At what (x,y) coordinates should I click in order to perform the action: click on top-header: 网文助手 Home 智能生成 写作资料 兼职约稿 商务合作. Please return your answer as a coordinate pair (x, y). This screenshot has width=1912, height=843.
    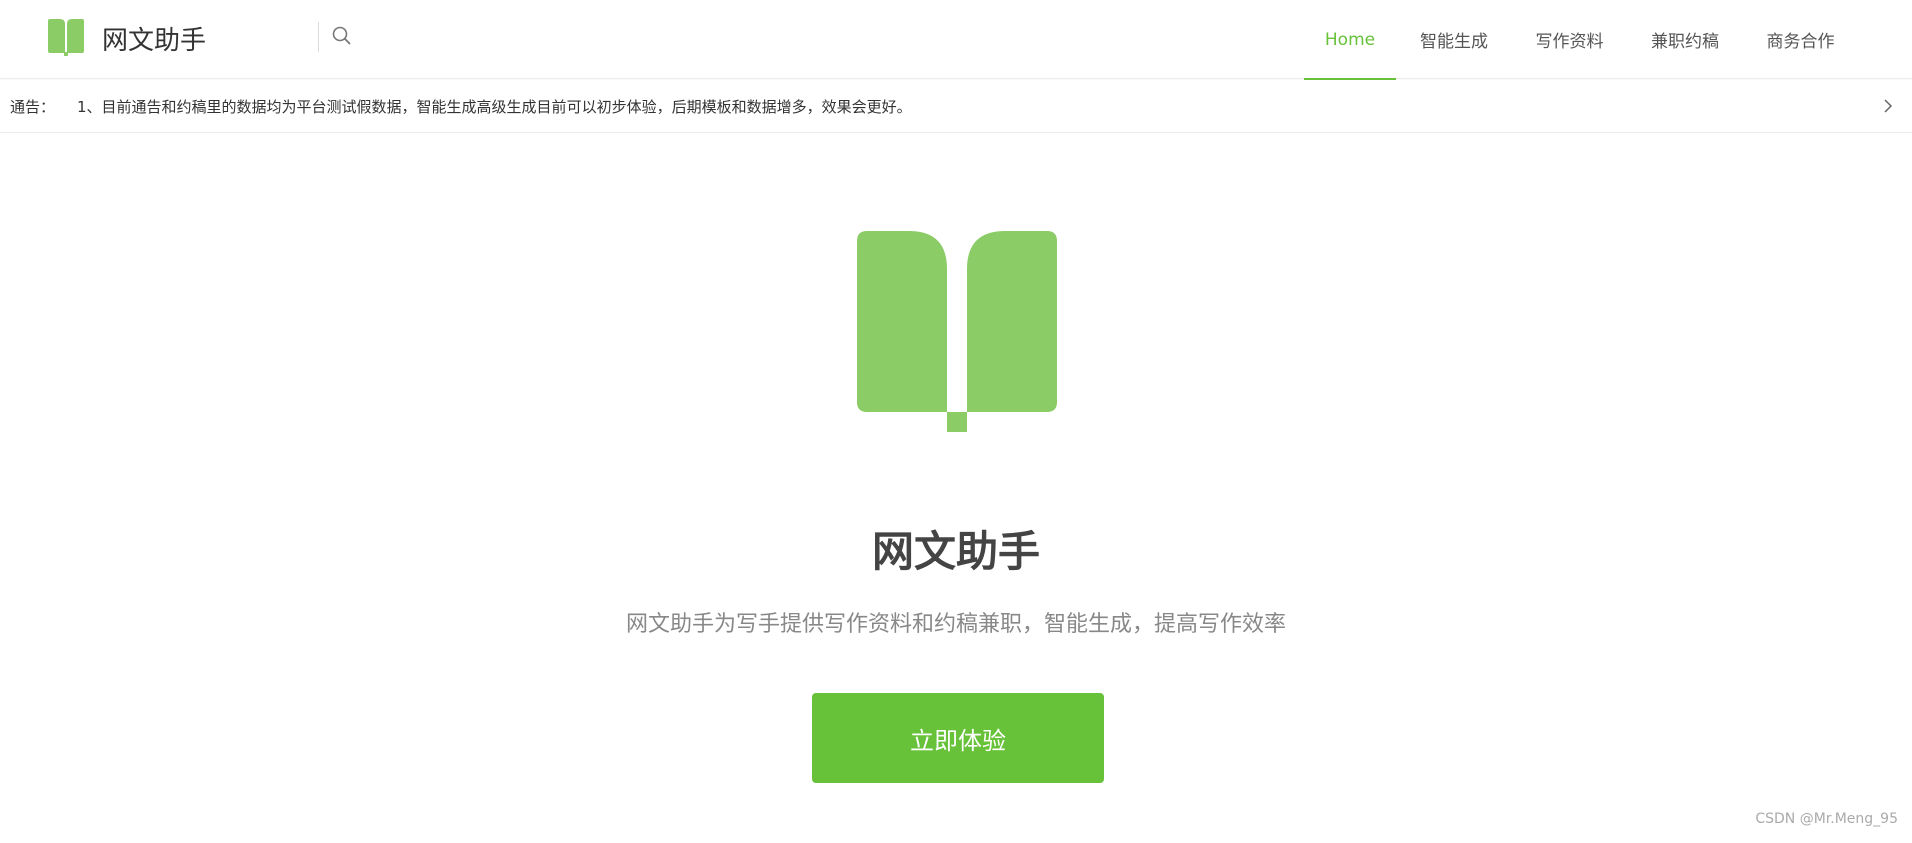
    Looking at the image, I should click on (956, 40).